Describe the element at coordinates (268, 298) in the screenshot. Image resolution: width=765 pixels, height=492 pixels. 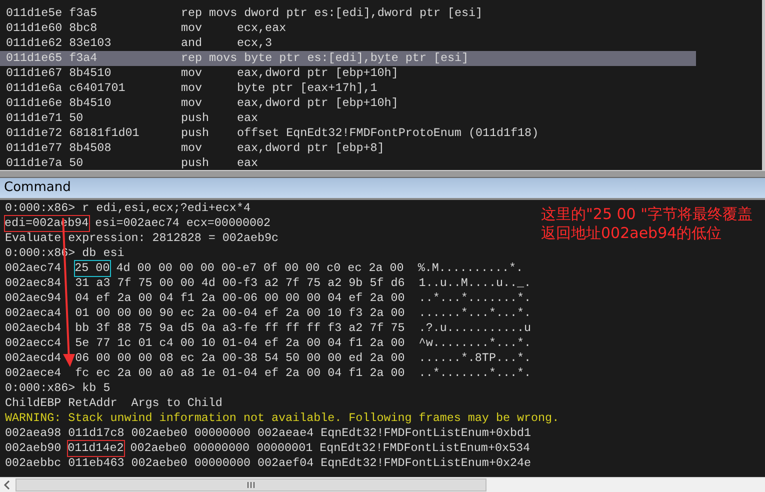
I see `console-text: 002aec94 04 ef 2a 00 04 f1 2a 00-06 00 00 00 04 ef 2a 00 ..*...*.......*.` at that location.